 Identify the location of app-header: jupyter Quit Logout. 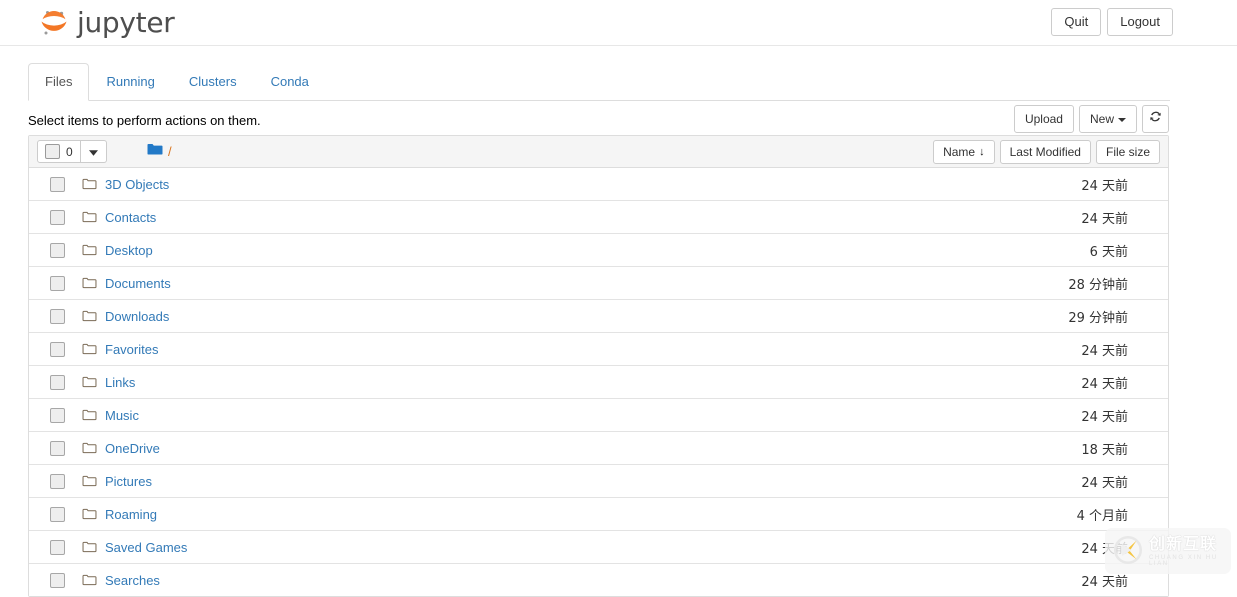
(618, 23).